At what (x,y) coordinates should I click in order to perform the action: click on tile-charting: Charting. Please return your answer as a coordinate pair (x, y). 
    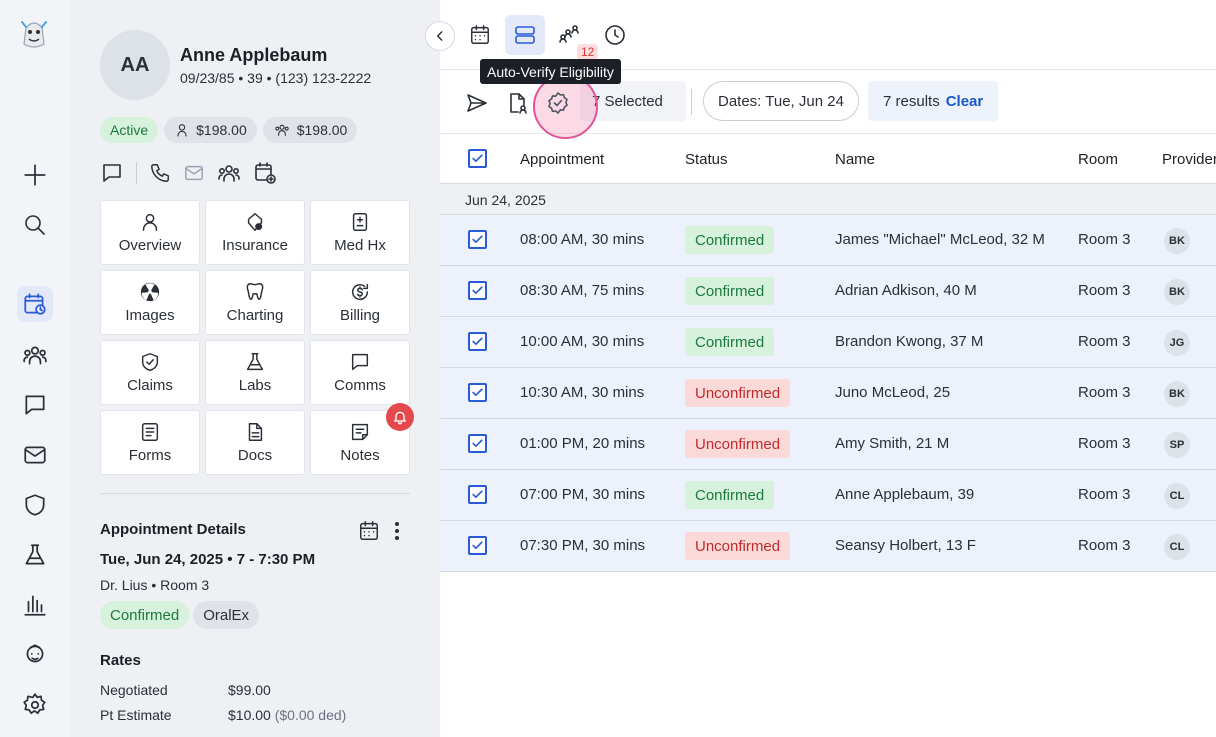
    Looking at the image, I should click on (255, 302).